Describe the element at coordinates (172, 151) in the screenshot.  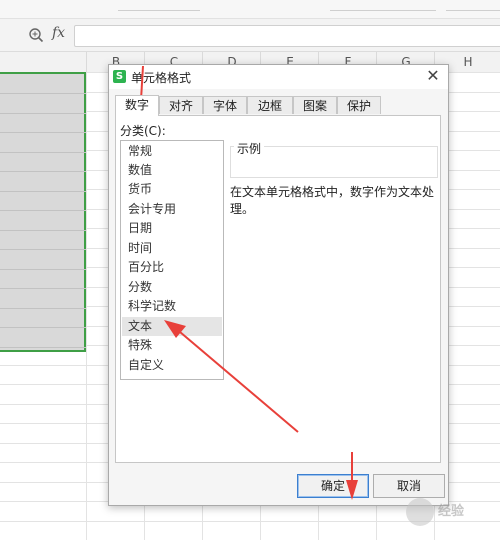
I see `category-item-general: 常规` at that location.